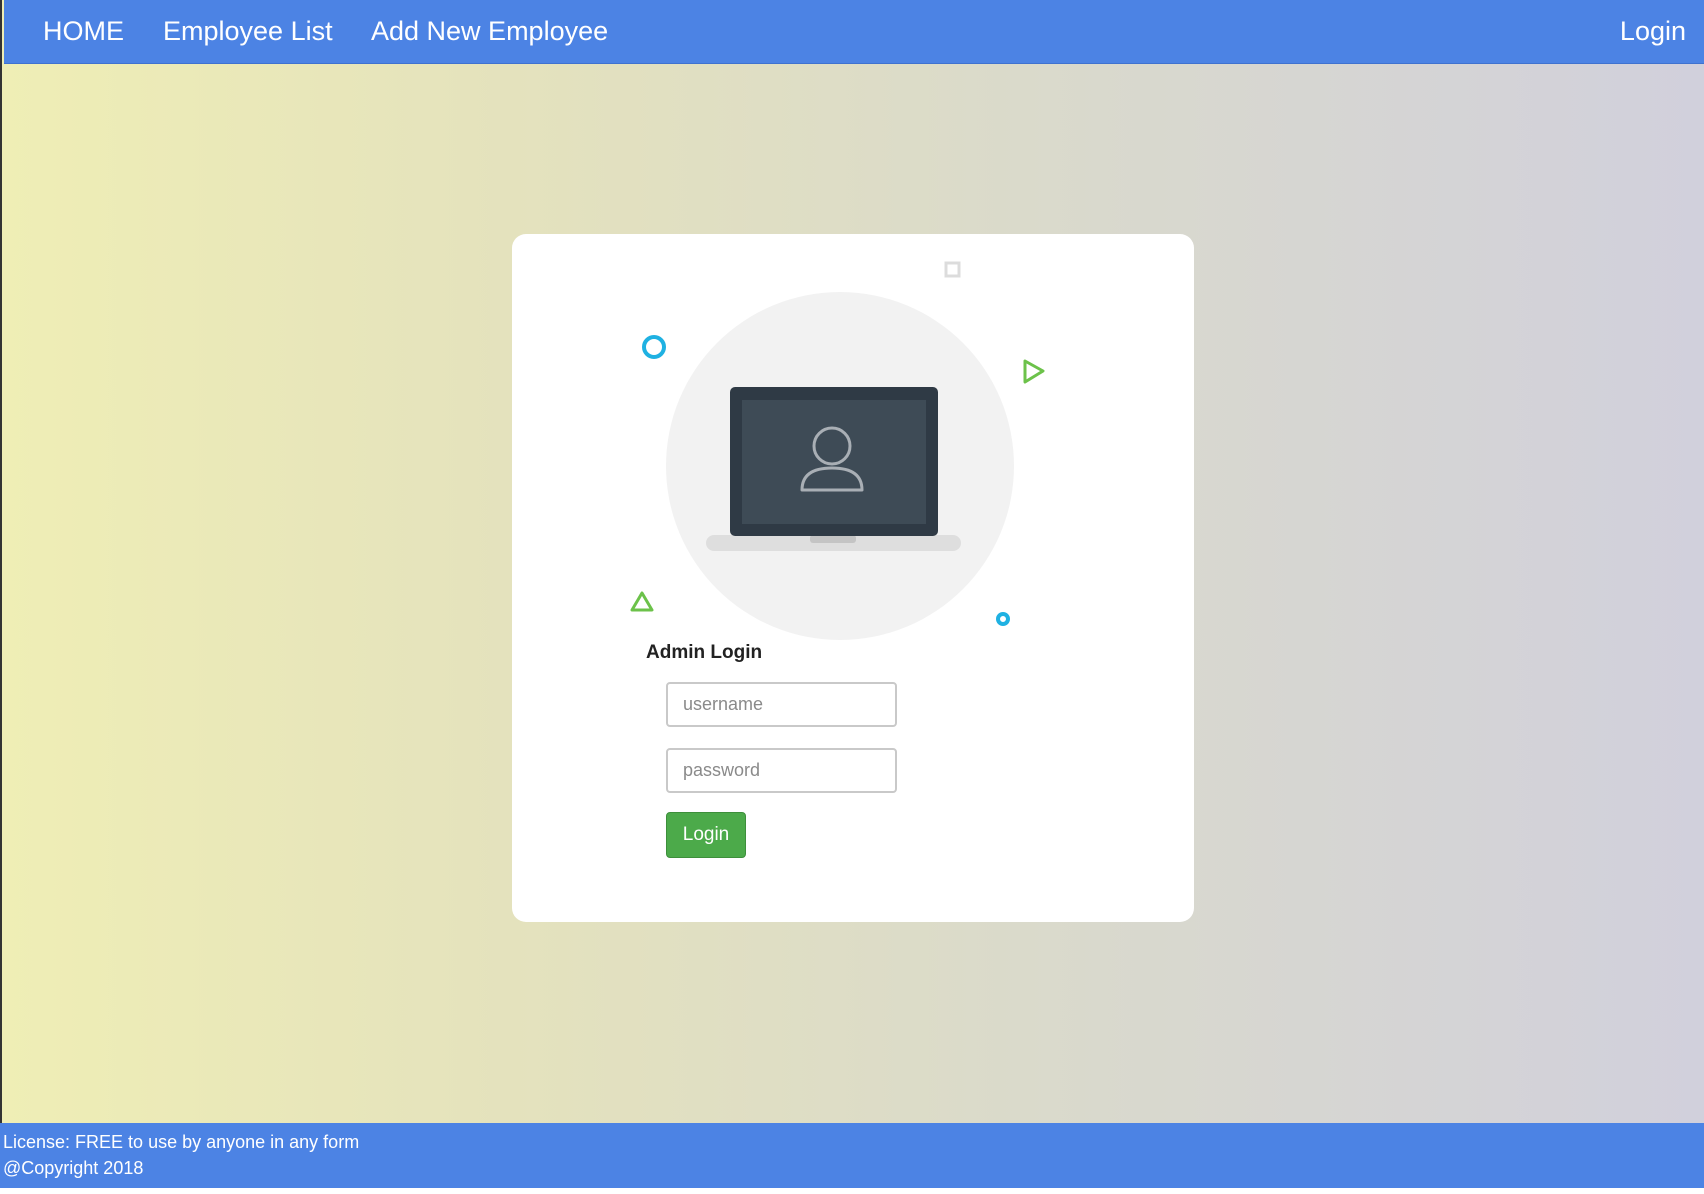  I want to click on laptop-screen, so click(834, 462).